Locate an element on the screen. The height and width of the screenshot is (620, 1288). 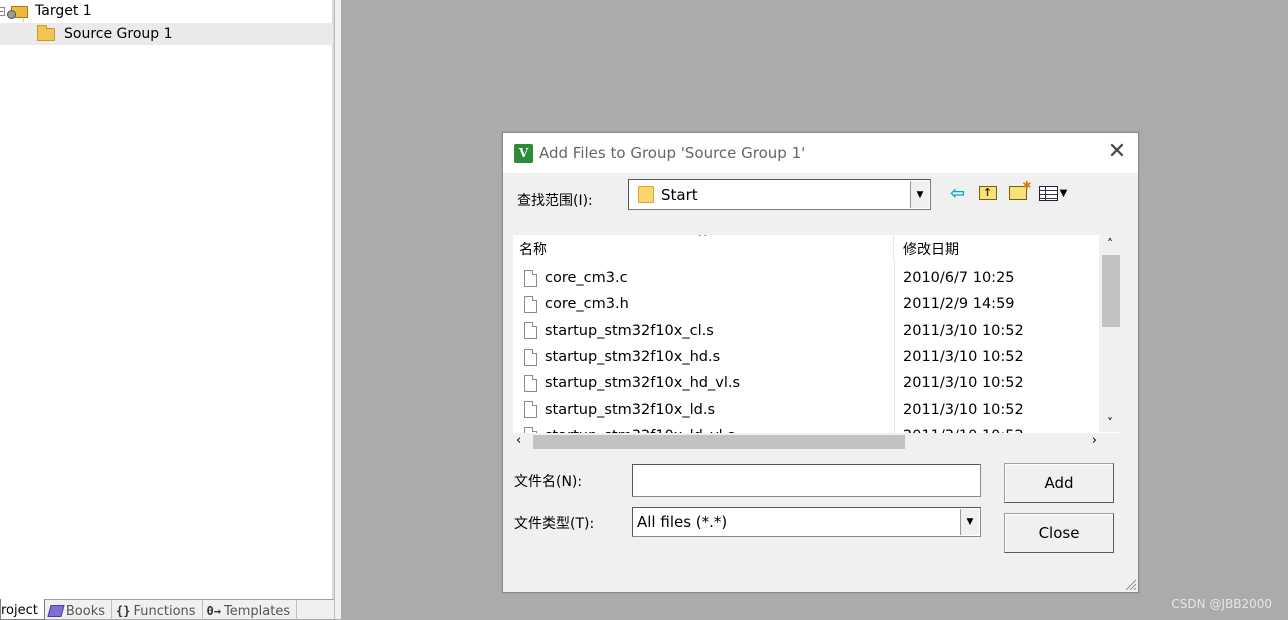
tree-item-source-group: Source Group 1 is located at coordinates (166, 34).